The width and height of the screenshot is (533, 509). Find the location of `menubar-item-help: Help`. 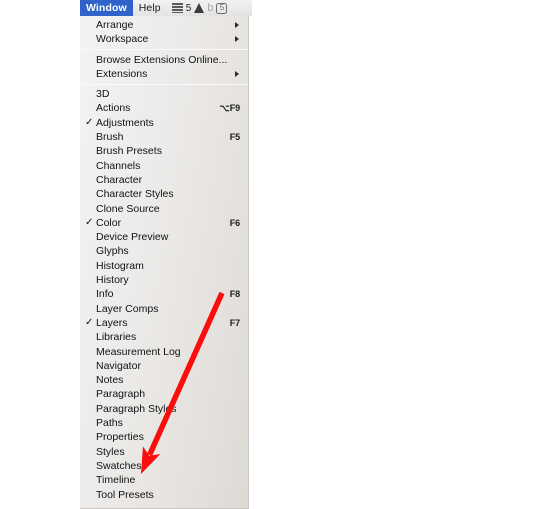

menubar-item-help: Help is located at coordinates (150, 8).